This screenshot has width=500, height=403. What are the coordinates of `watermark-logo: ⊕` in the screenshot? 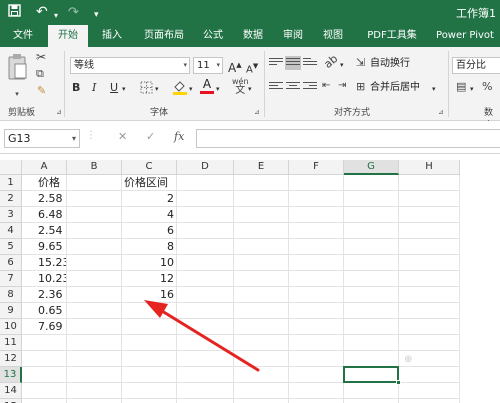 It's located at (408, 359).